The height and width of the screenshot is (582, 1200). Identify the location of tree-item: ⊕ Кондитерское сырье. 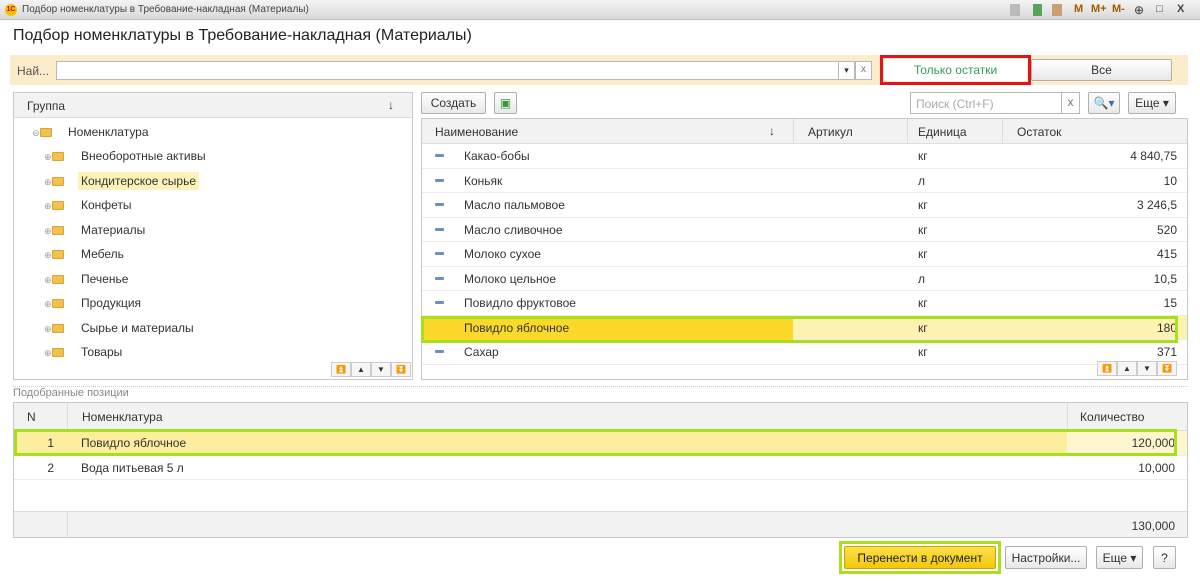
(121, 180).